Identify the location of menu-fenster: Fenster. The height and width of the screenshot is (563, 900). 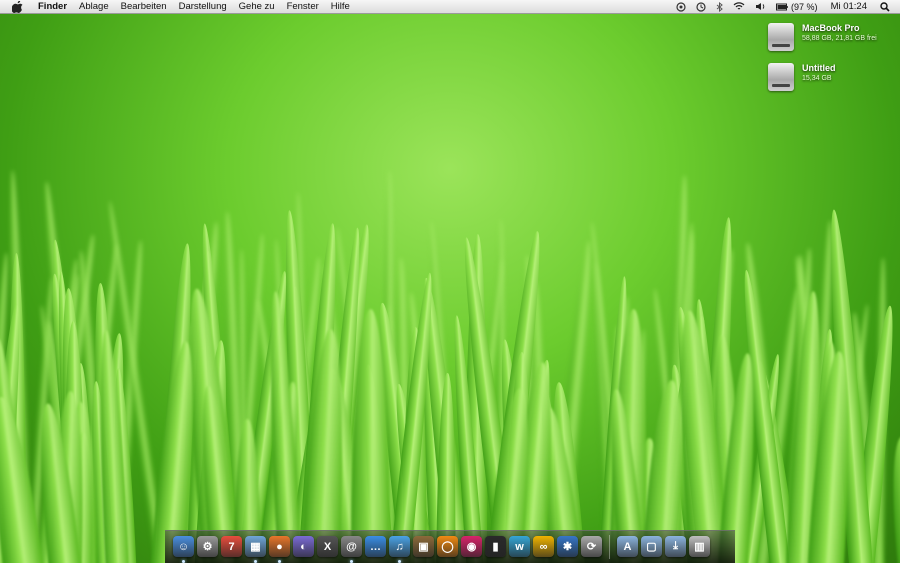
(303, 7).